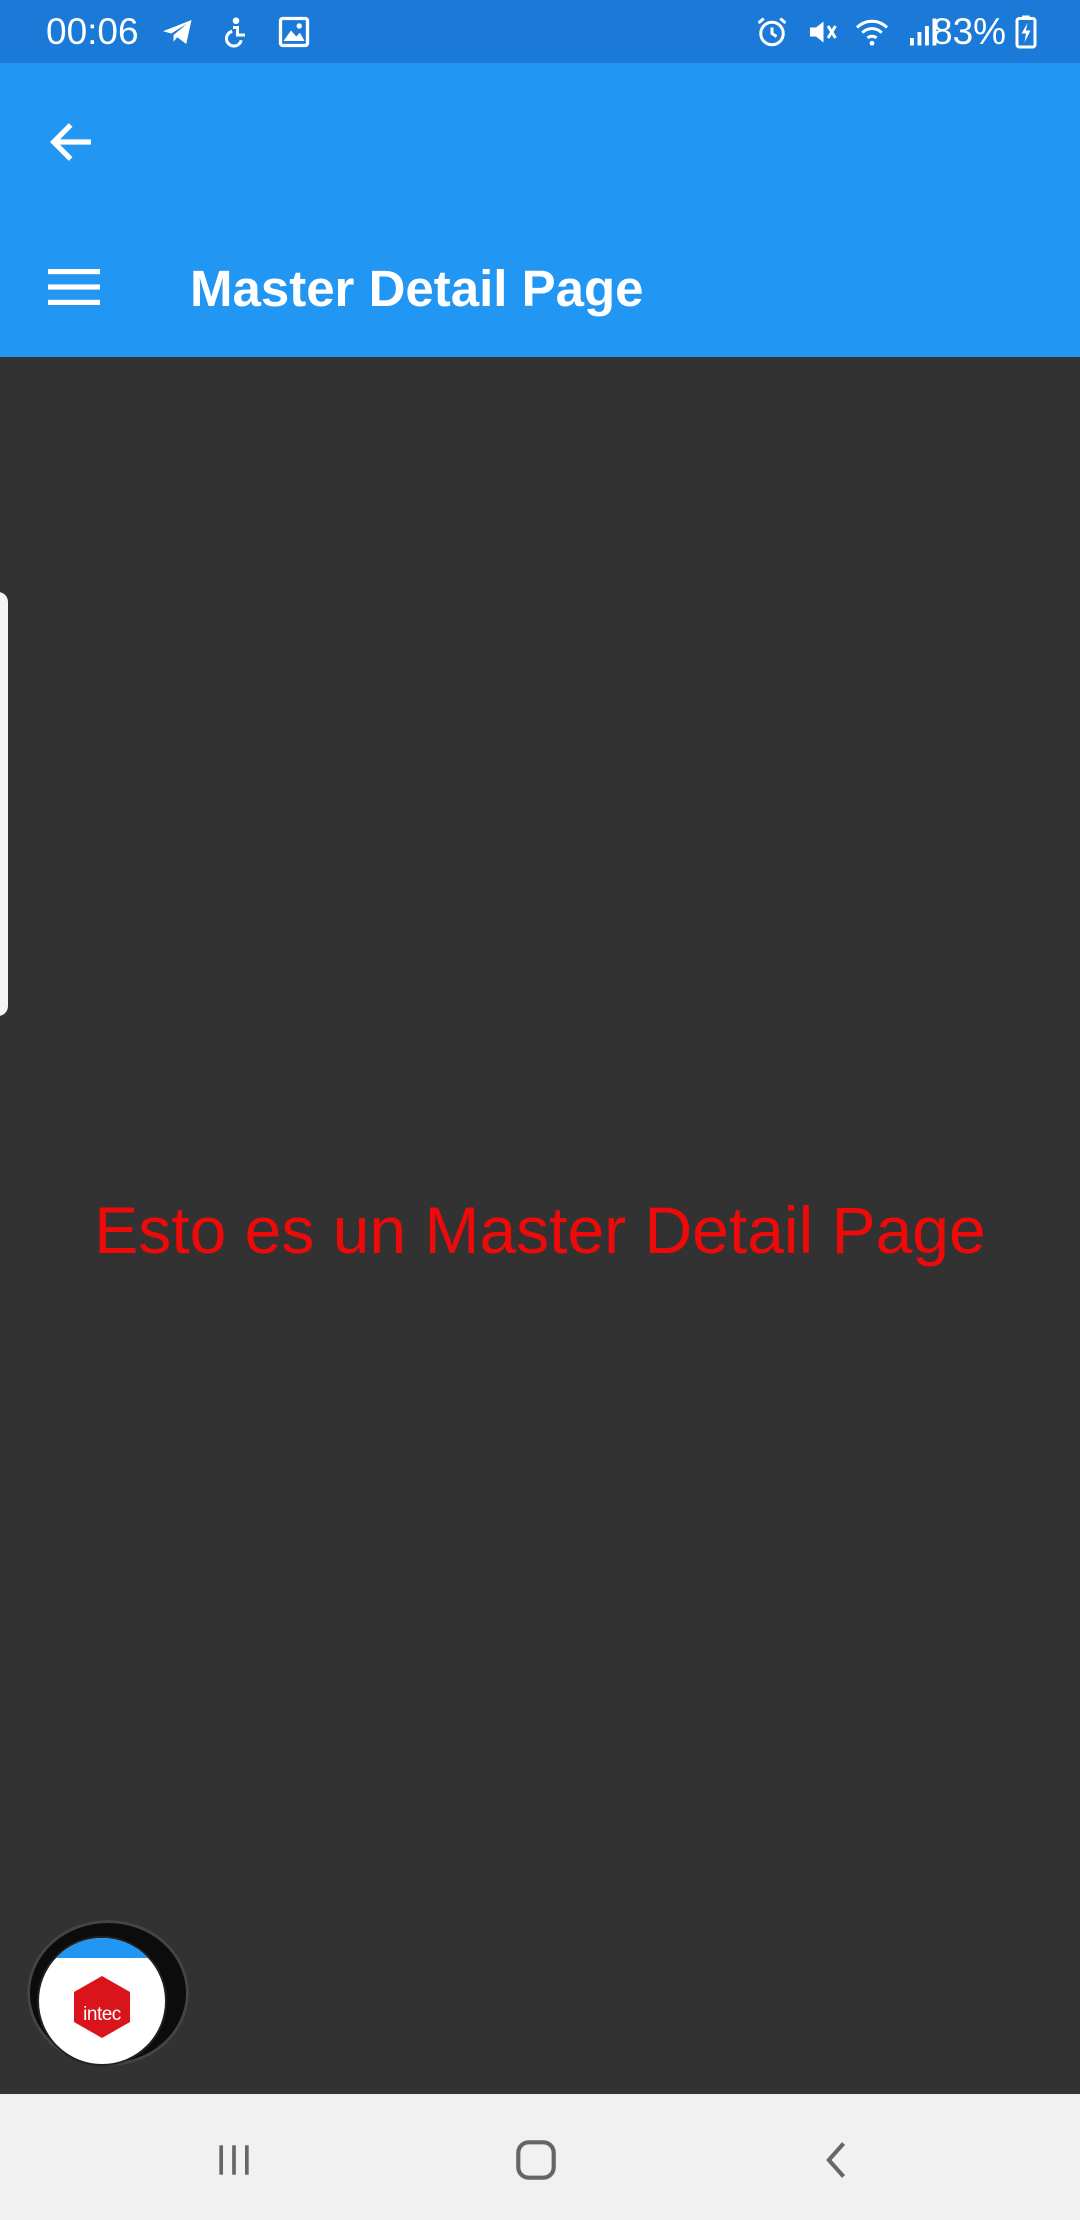 The height and width of the screenshot is (2220, 1080). I want to click on bubble-preview: intec, so click(102, 2001).